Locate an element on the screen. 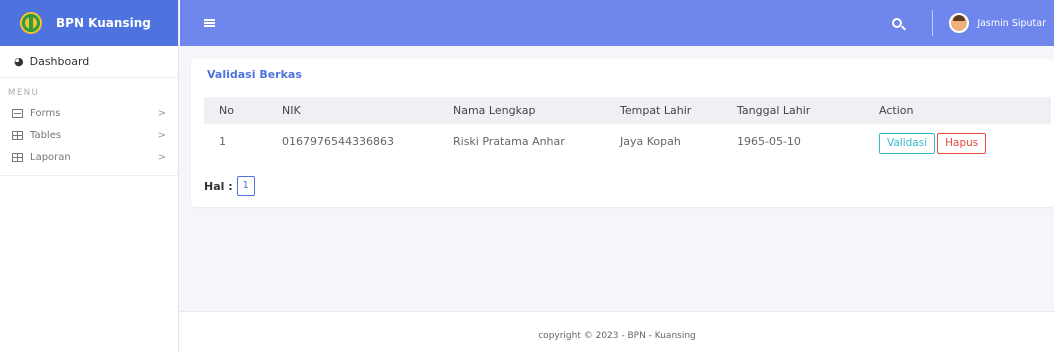  page-button-1: 1 is located at coordinates (245, 186).